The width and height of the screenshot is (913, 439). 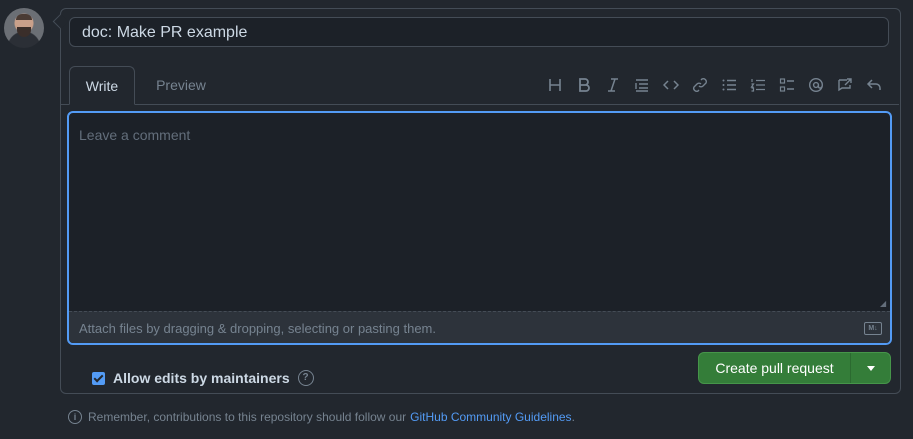 I want to click on reply-icon, so click(x=873, y=85).